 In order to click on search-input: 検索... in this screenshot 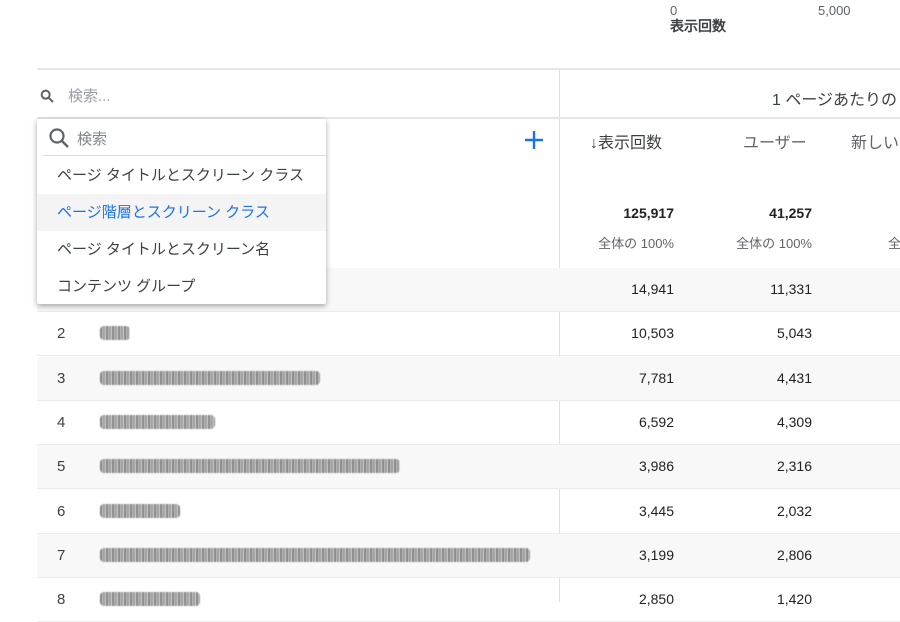, I will do `click(89, 95)`.